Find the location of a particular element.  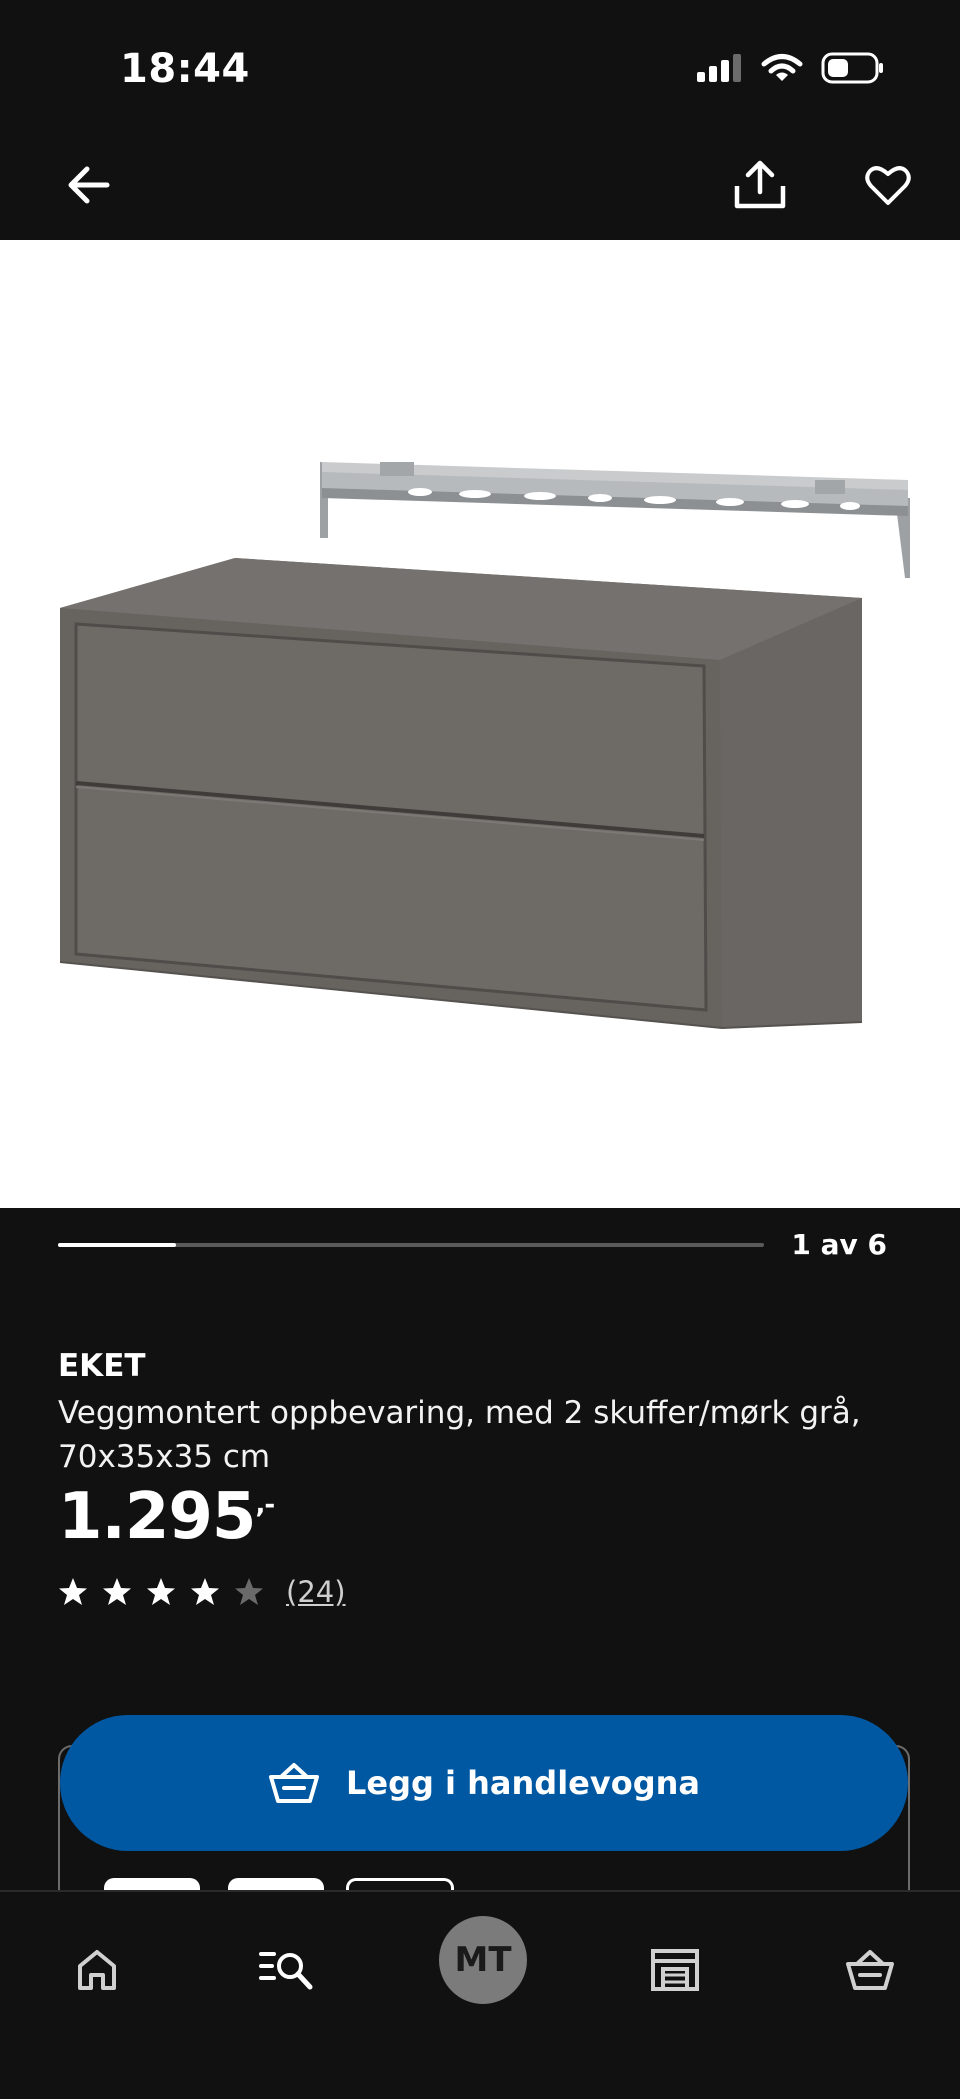

add-to-cart-label: Legg i handlevogna is located at coordinates (522, 1783).